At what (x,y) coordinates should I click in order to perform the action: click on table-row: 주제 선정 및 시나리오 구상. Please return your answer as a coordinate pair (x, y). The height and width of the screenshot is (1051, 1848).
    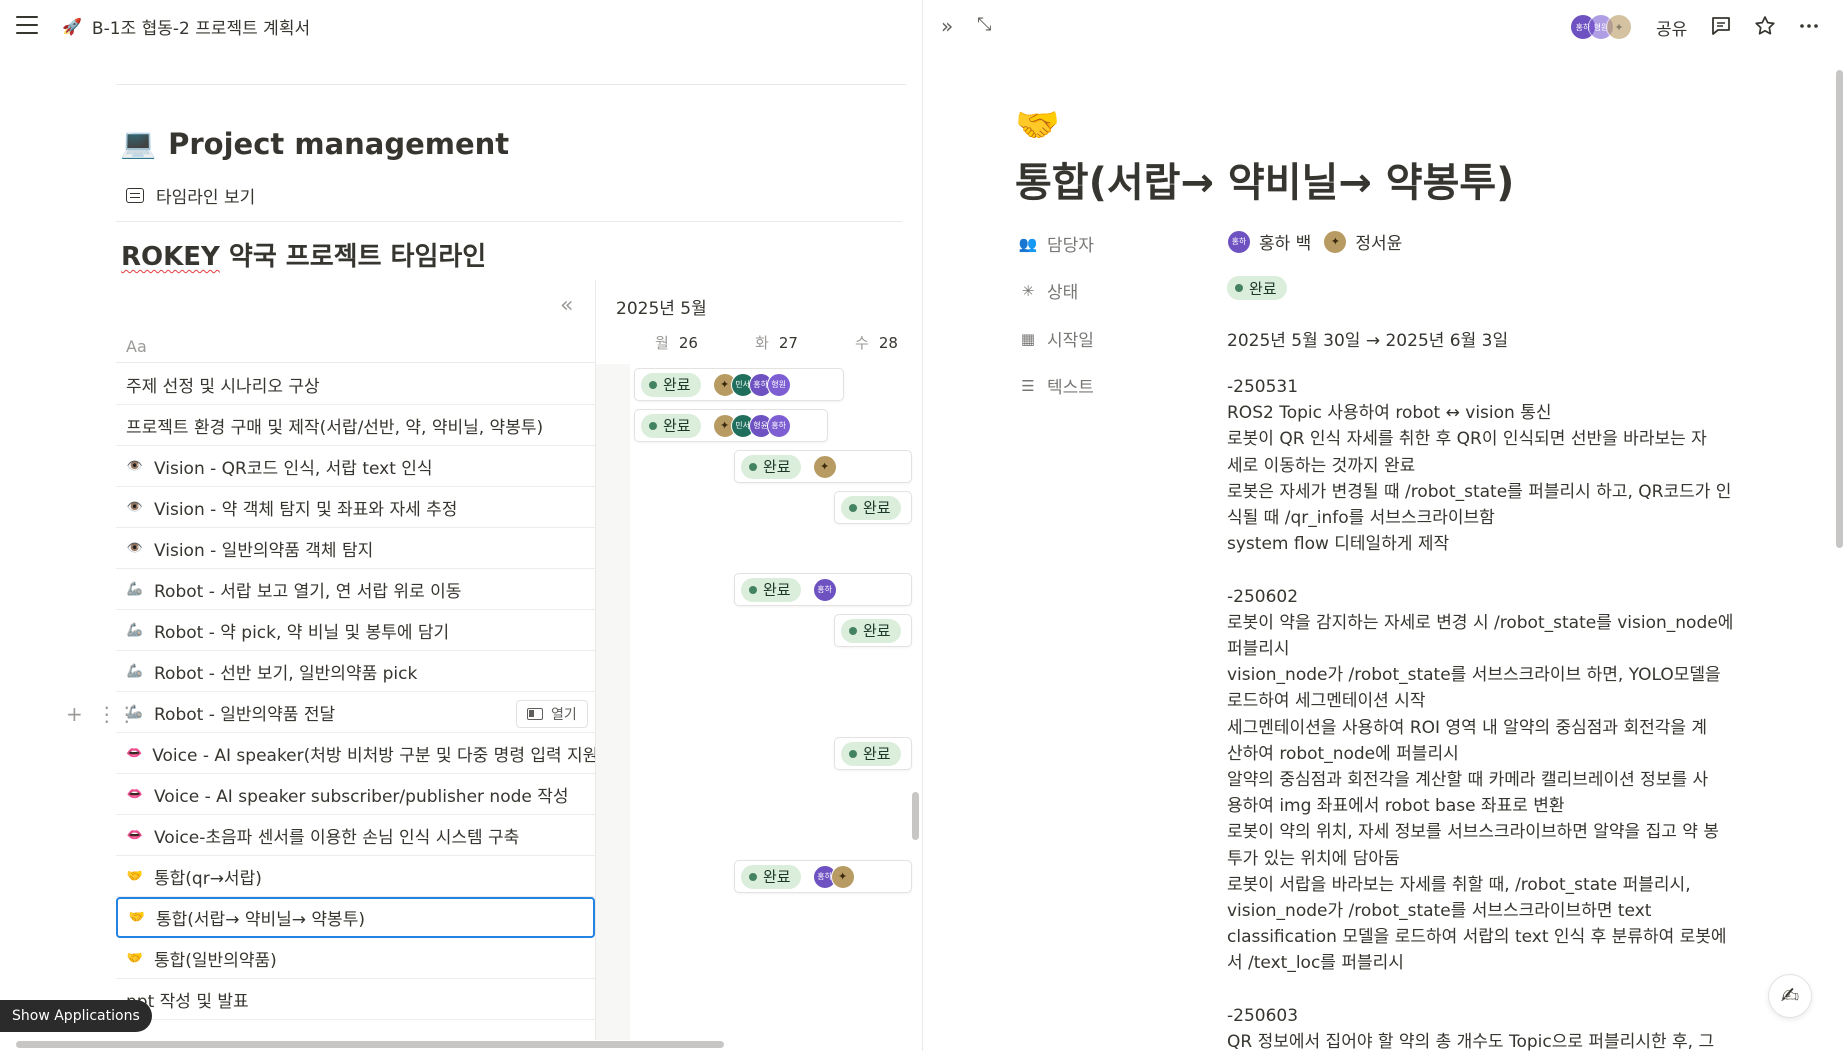
    Looking at the image, I should click on (355, 384).